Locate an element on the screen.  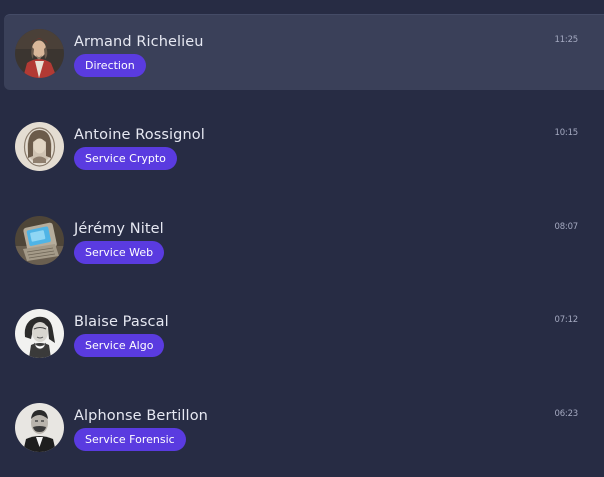
service-badge: Service Crypto is located at coordinates (125, 158).